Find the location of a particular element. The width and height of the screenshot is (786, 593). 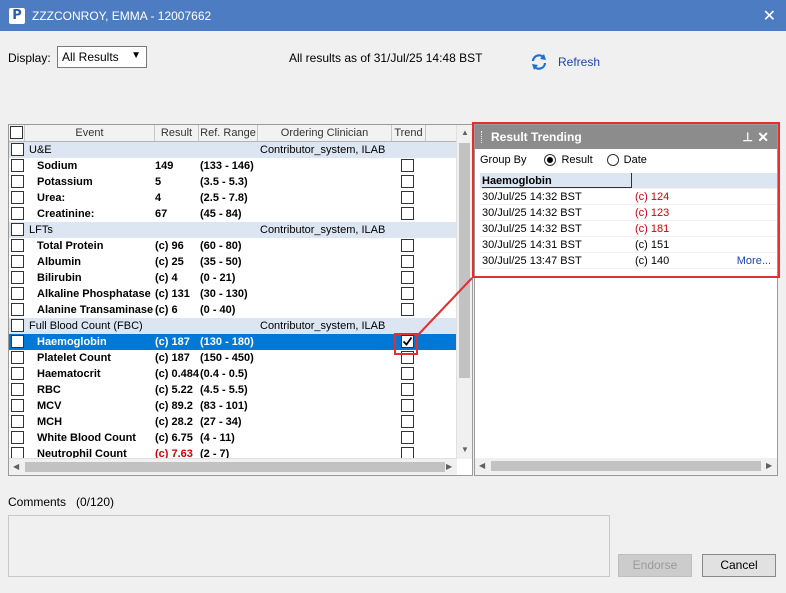

comments-counter: (0/120) is located at coordinates (95, 502).